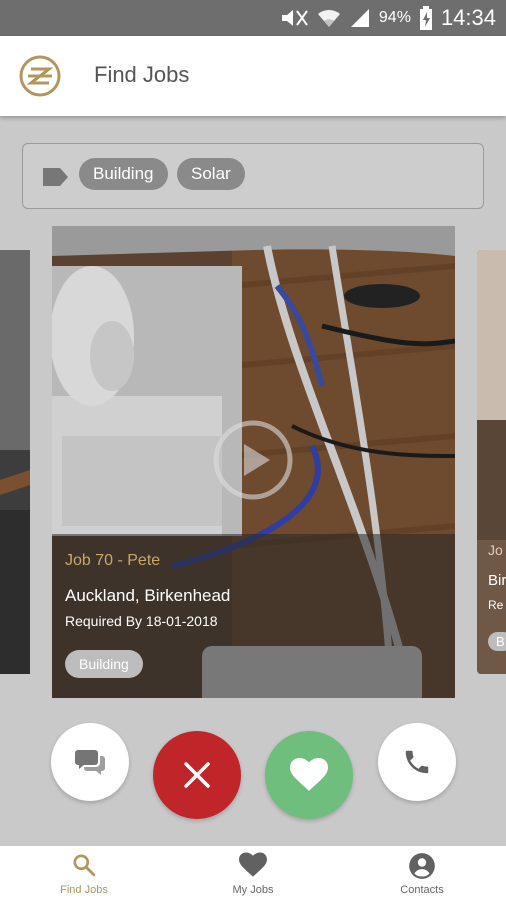 Image resolution: width=506 pixels, height=900 pixels. I want to click on app-logo-icon, so click(40, 76).